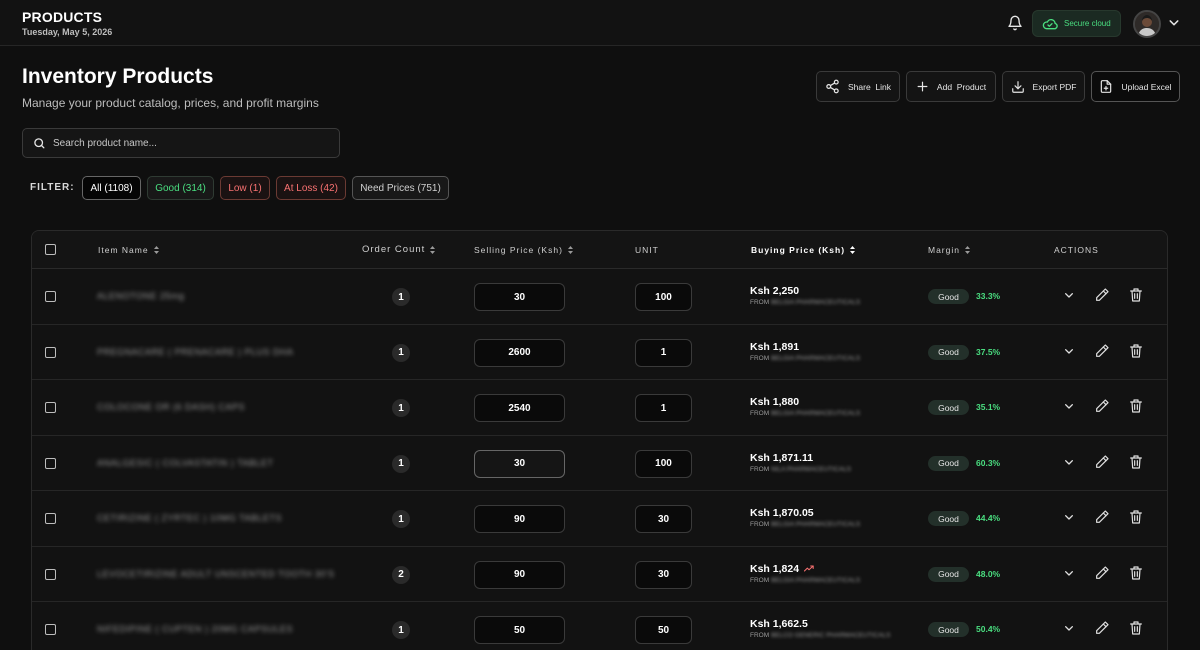  I want to click on buying-price-value-wrap: Ksh 1,870.05, so click(805, 513).